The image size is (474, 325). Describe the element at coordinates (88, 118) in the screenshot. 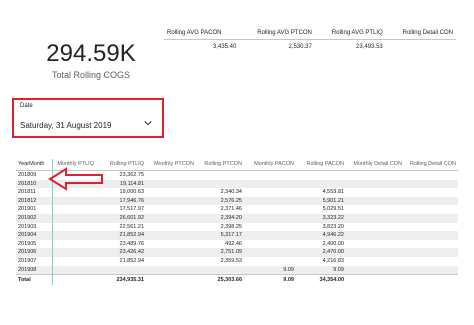

I see `date-slicer: Date Saturday, 31 August 2019` at that location.